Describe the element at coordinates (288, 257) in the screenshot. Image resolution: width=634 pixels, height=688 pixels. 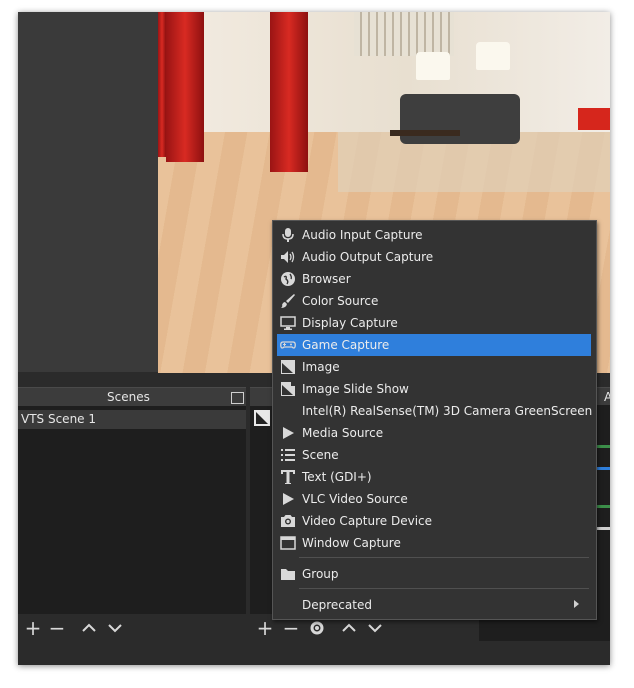
I see `speaker-icon` at that location.